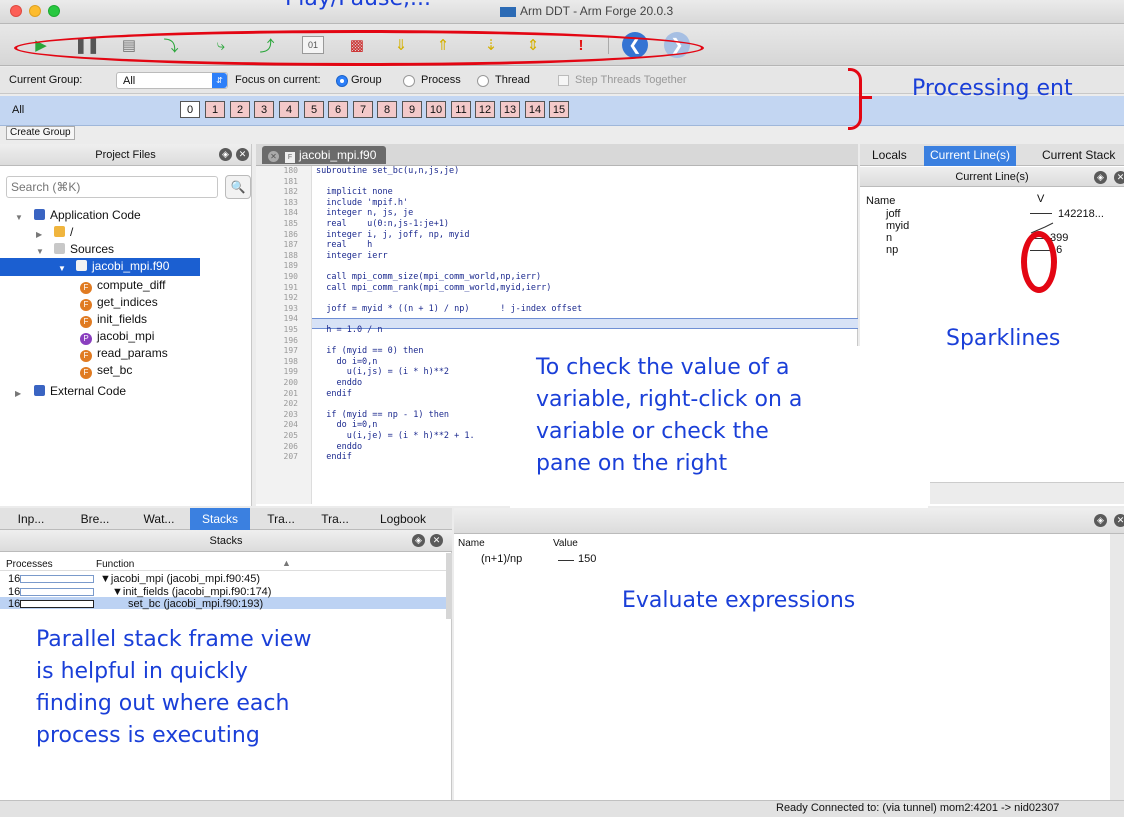 The image size is (1124, 817). What do you see at coordinates (280, 318) in the screenshot?
I see `line-number: 194` at bounding box center [280, 318].